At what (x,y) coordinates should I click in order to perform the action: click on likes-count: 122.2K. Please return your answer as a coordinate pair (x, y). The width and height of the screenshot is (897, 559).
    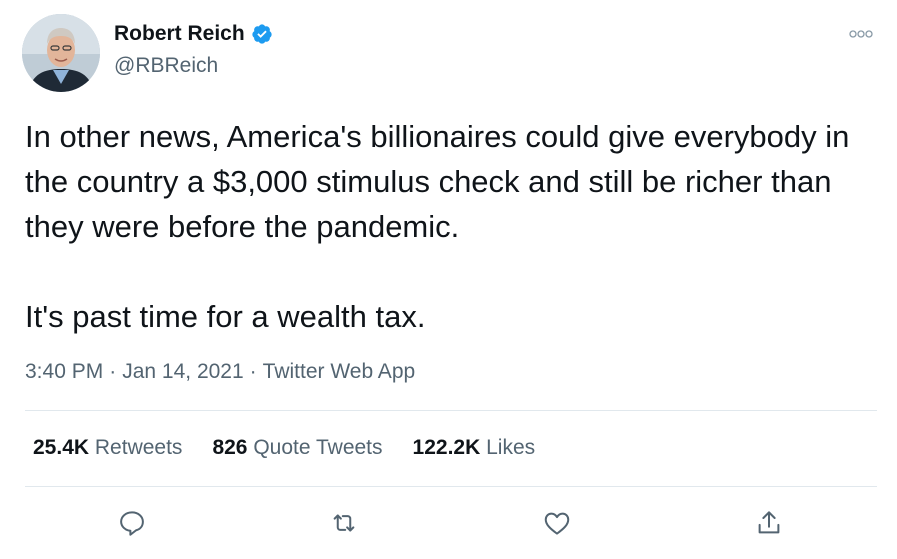
    Looking at the image, I should click on (446, 447).